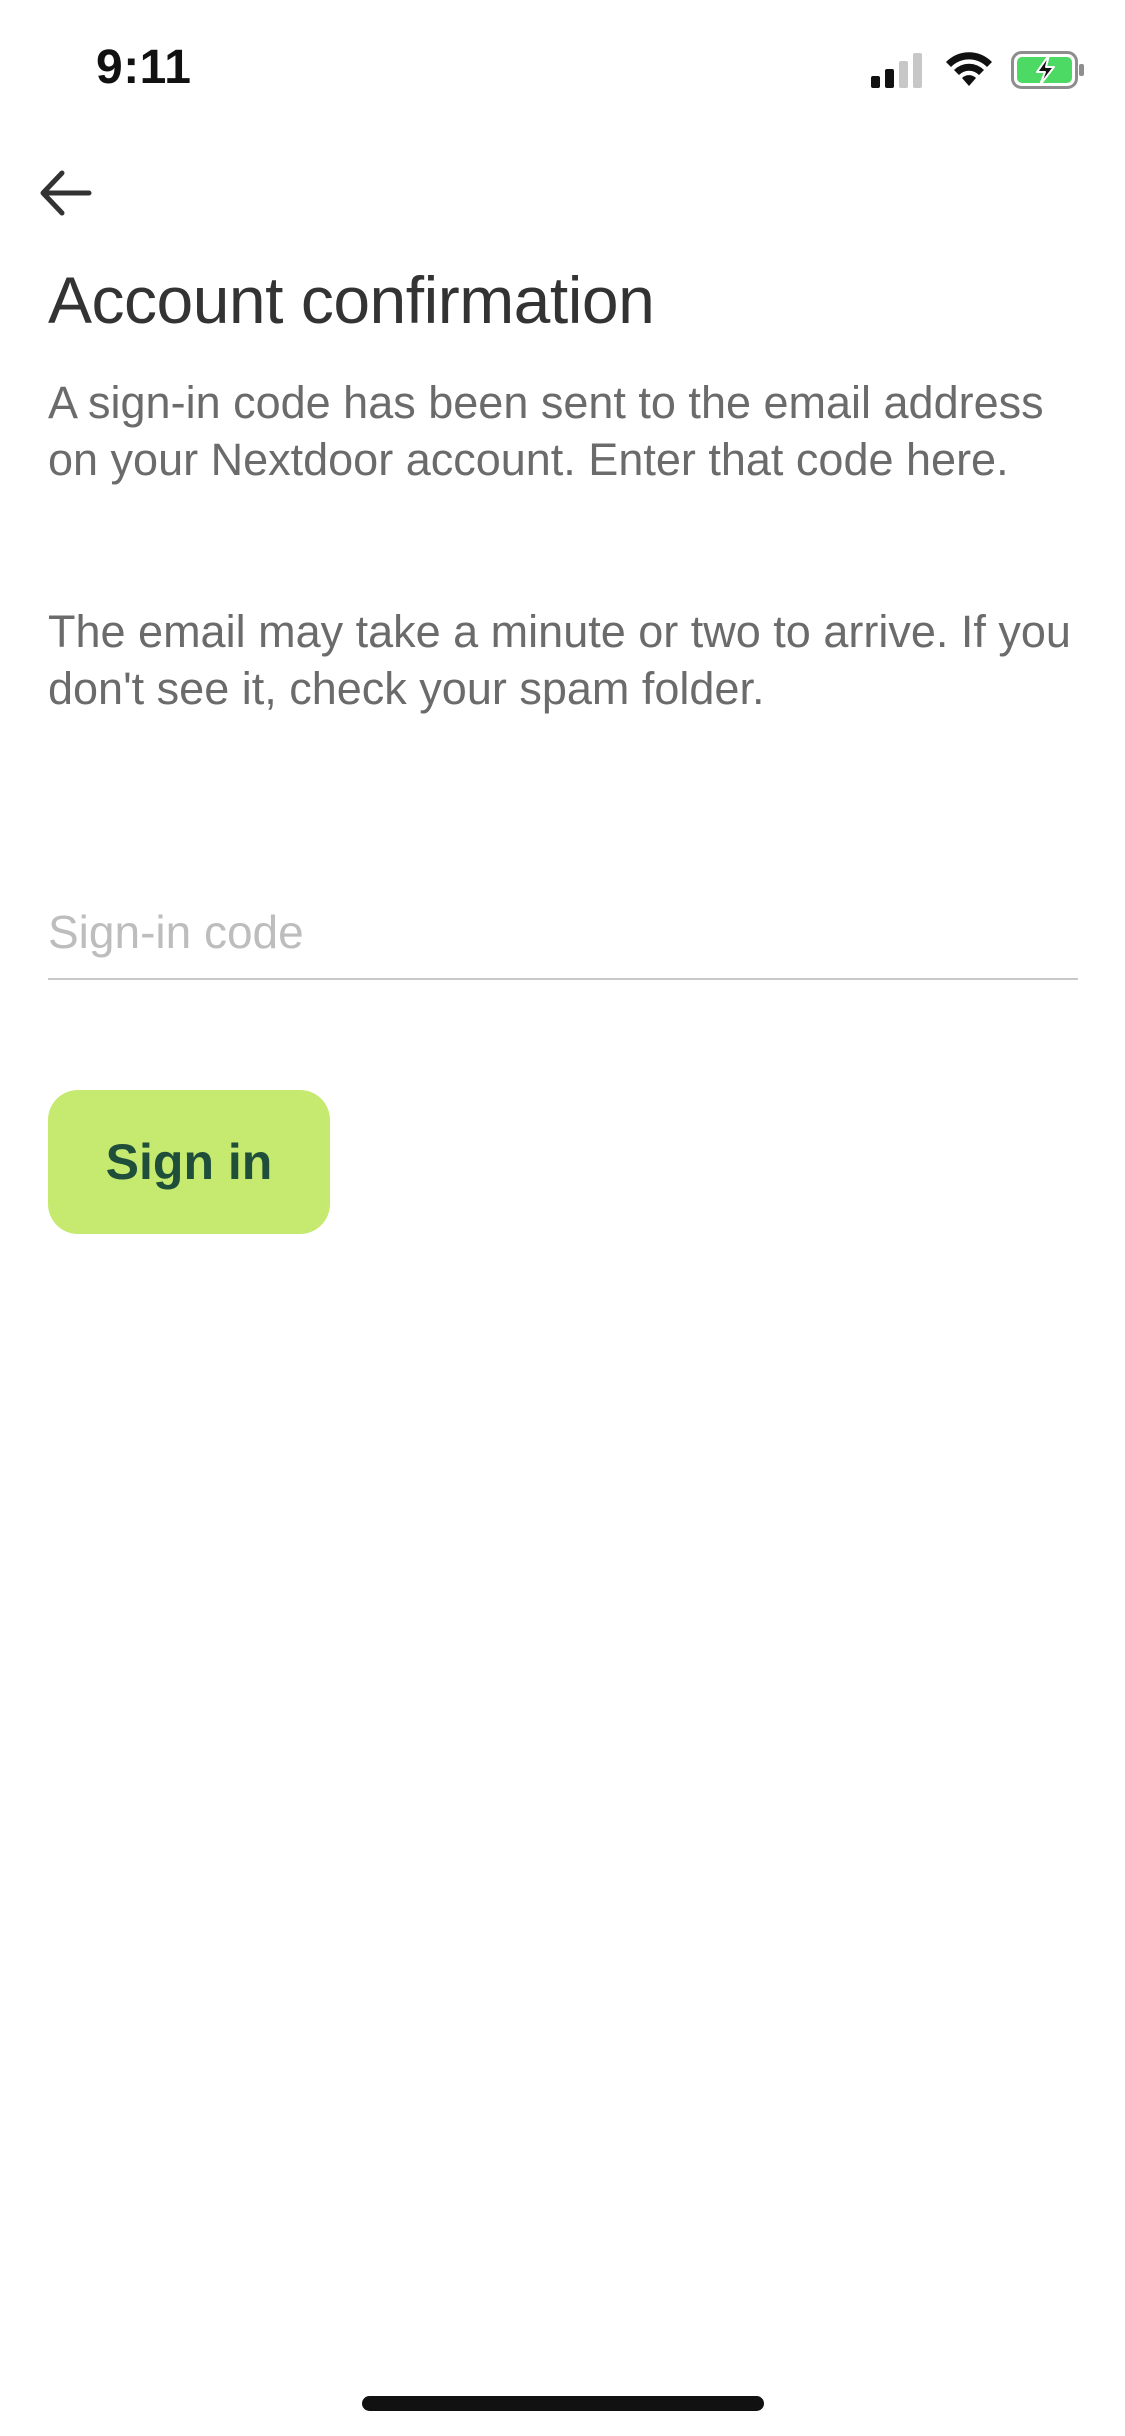 Image resolution: width=1125 pixels, height=2436 pixels. What do you see at coordinates (563, 2403) in the screenshot?
I see `home-indicator` at bounding box center [563, 2403].